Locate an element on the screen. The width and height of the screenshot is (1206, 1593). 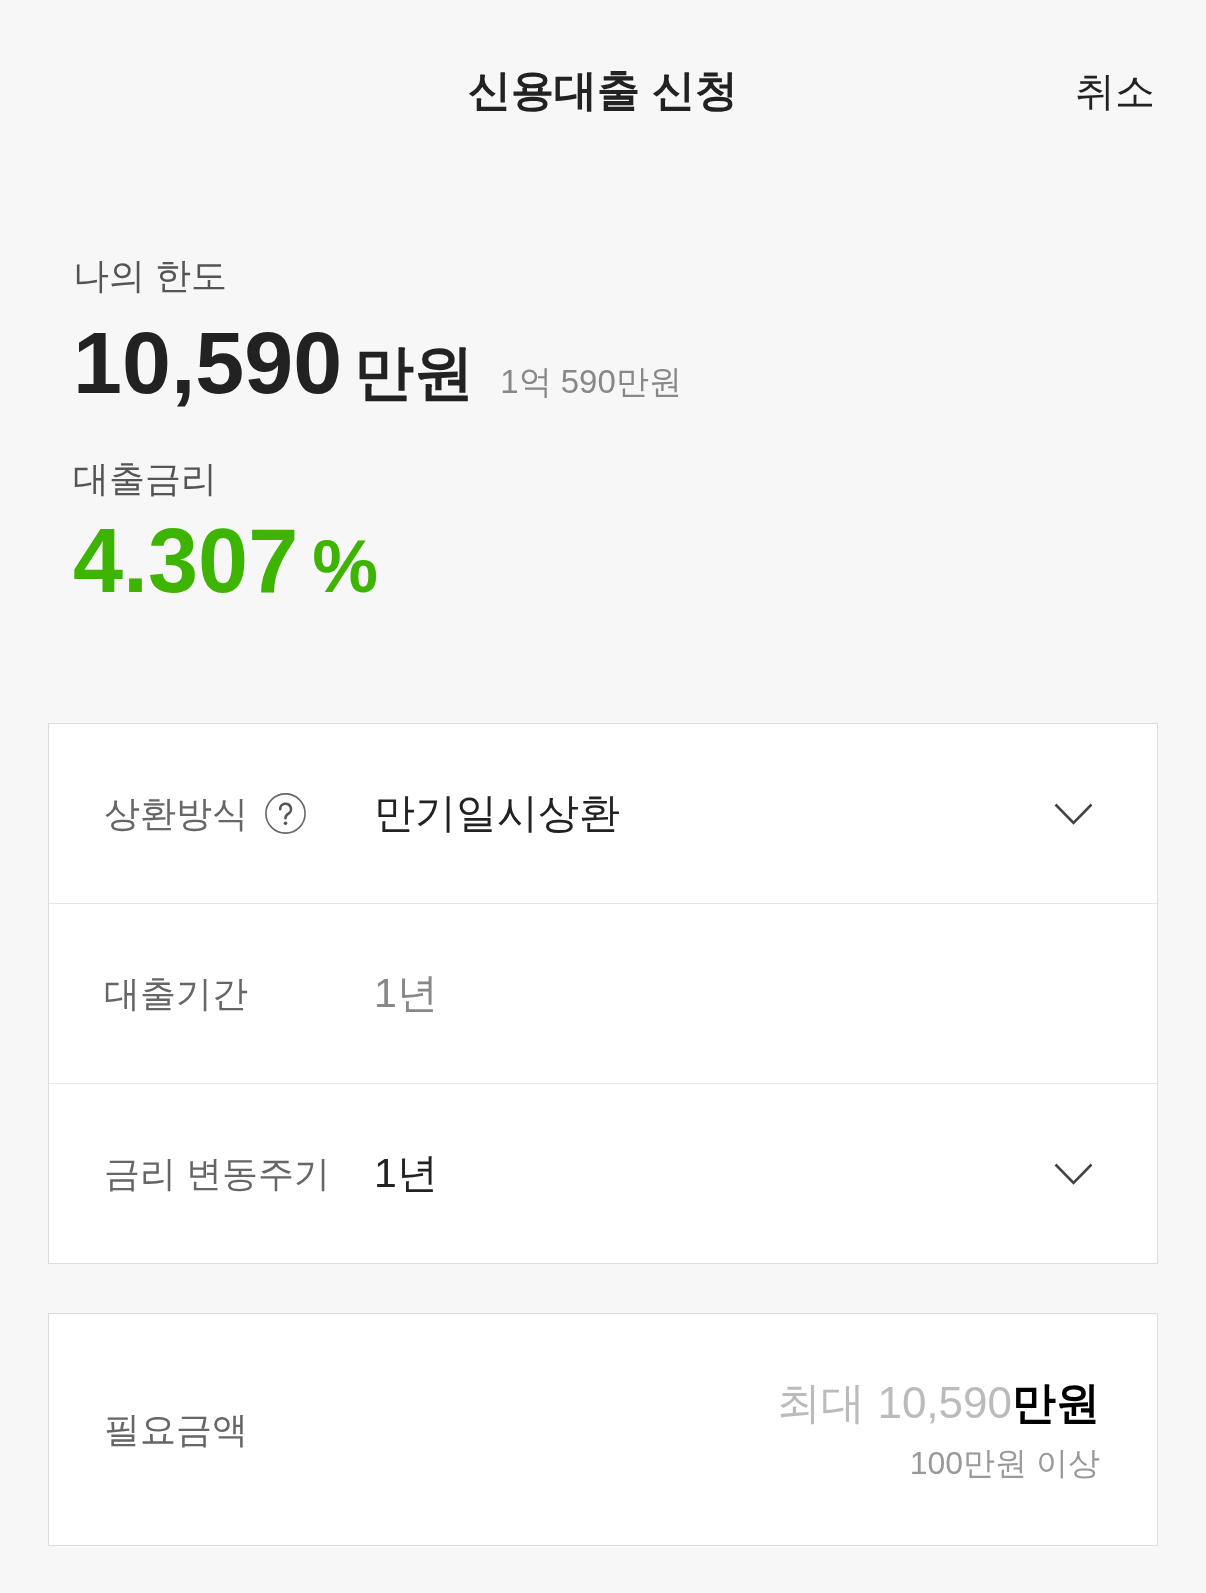
limit-label: 나의 한도 is located at coordinates (150, 275).